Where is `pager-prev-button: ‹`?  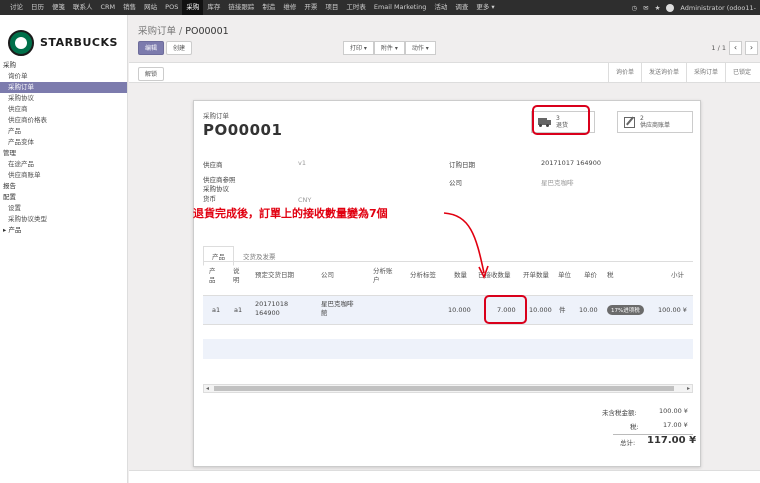 pager-prev-button: ‹ is located at coordinates (735, 48).